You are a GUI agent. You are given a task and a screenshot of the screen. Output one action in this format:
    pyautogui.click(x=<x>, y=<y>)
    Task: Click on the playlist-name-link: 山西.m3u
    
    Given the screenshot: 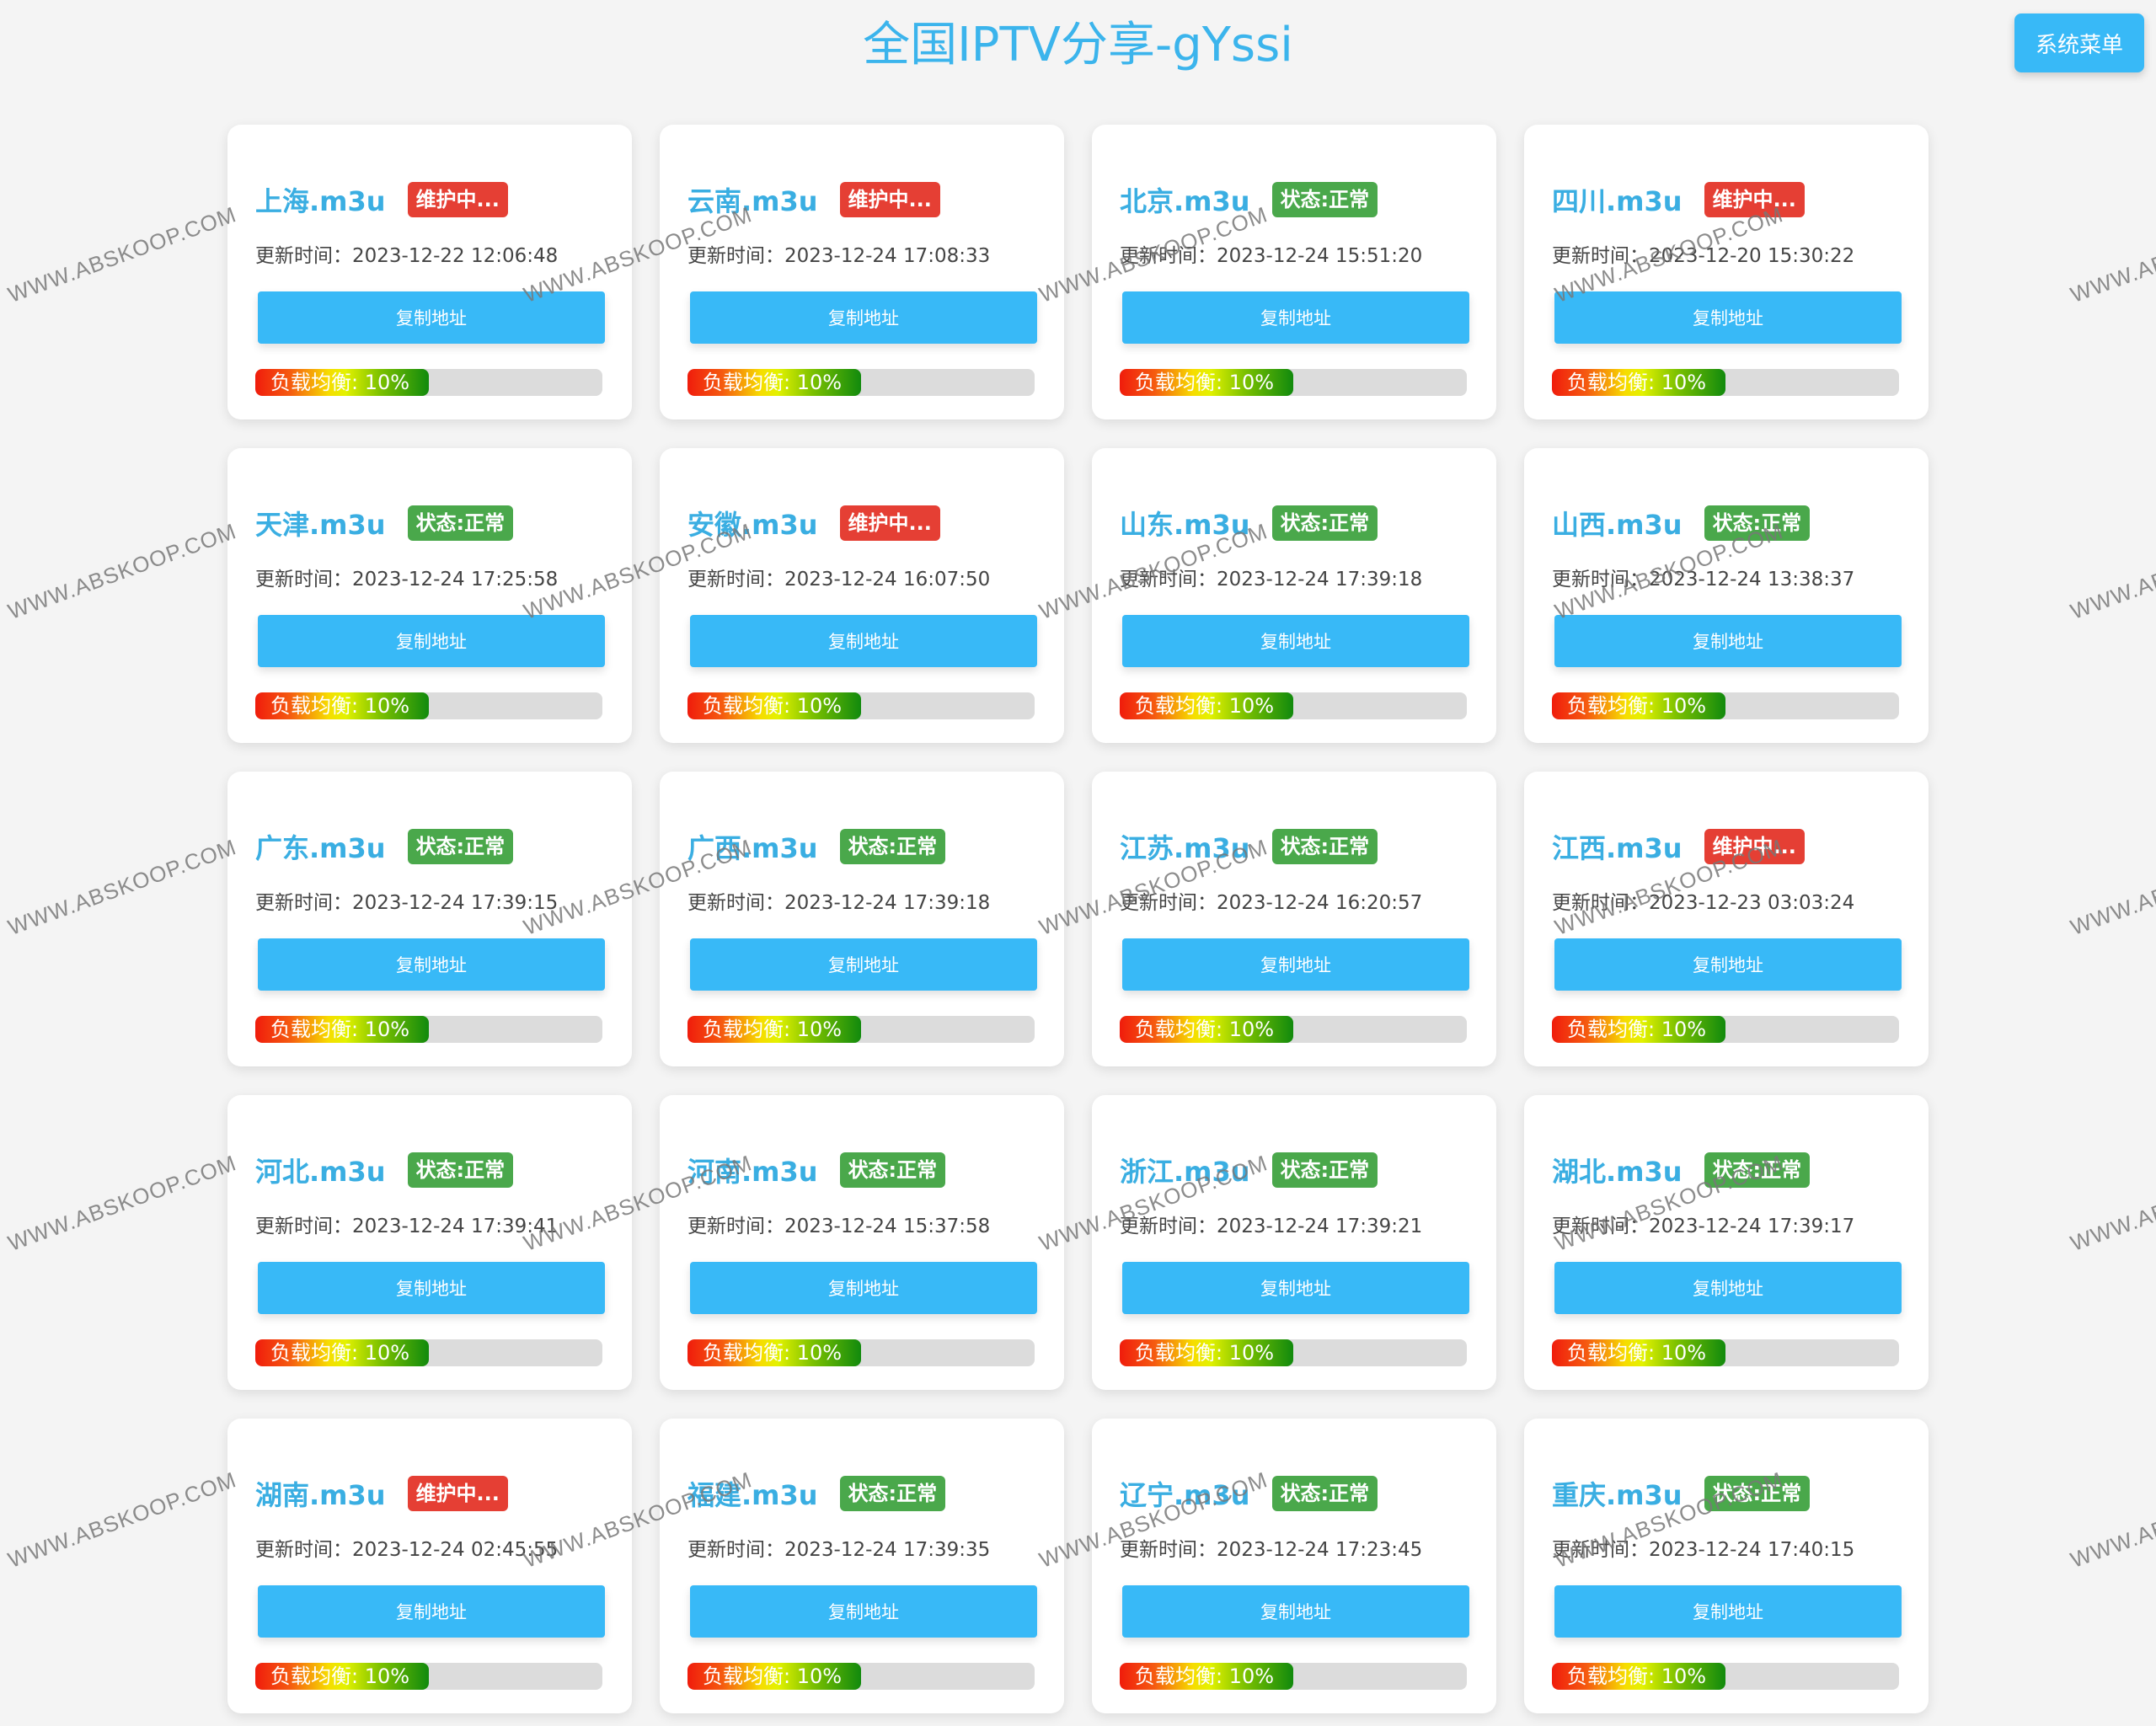 What is the action you would take?
    pyautogui.click(x=1617, y=523)
    